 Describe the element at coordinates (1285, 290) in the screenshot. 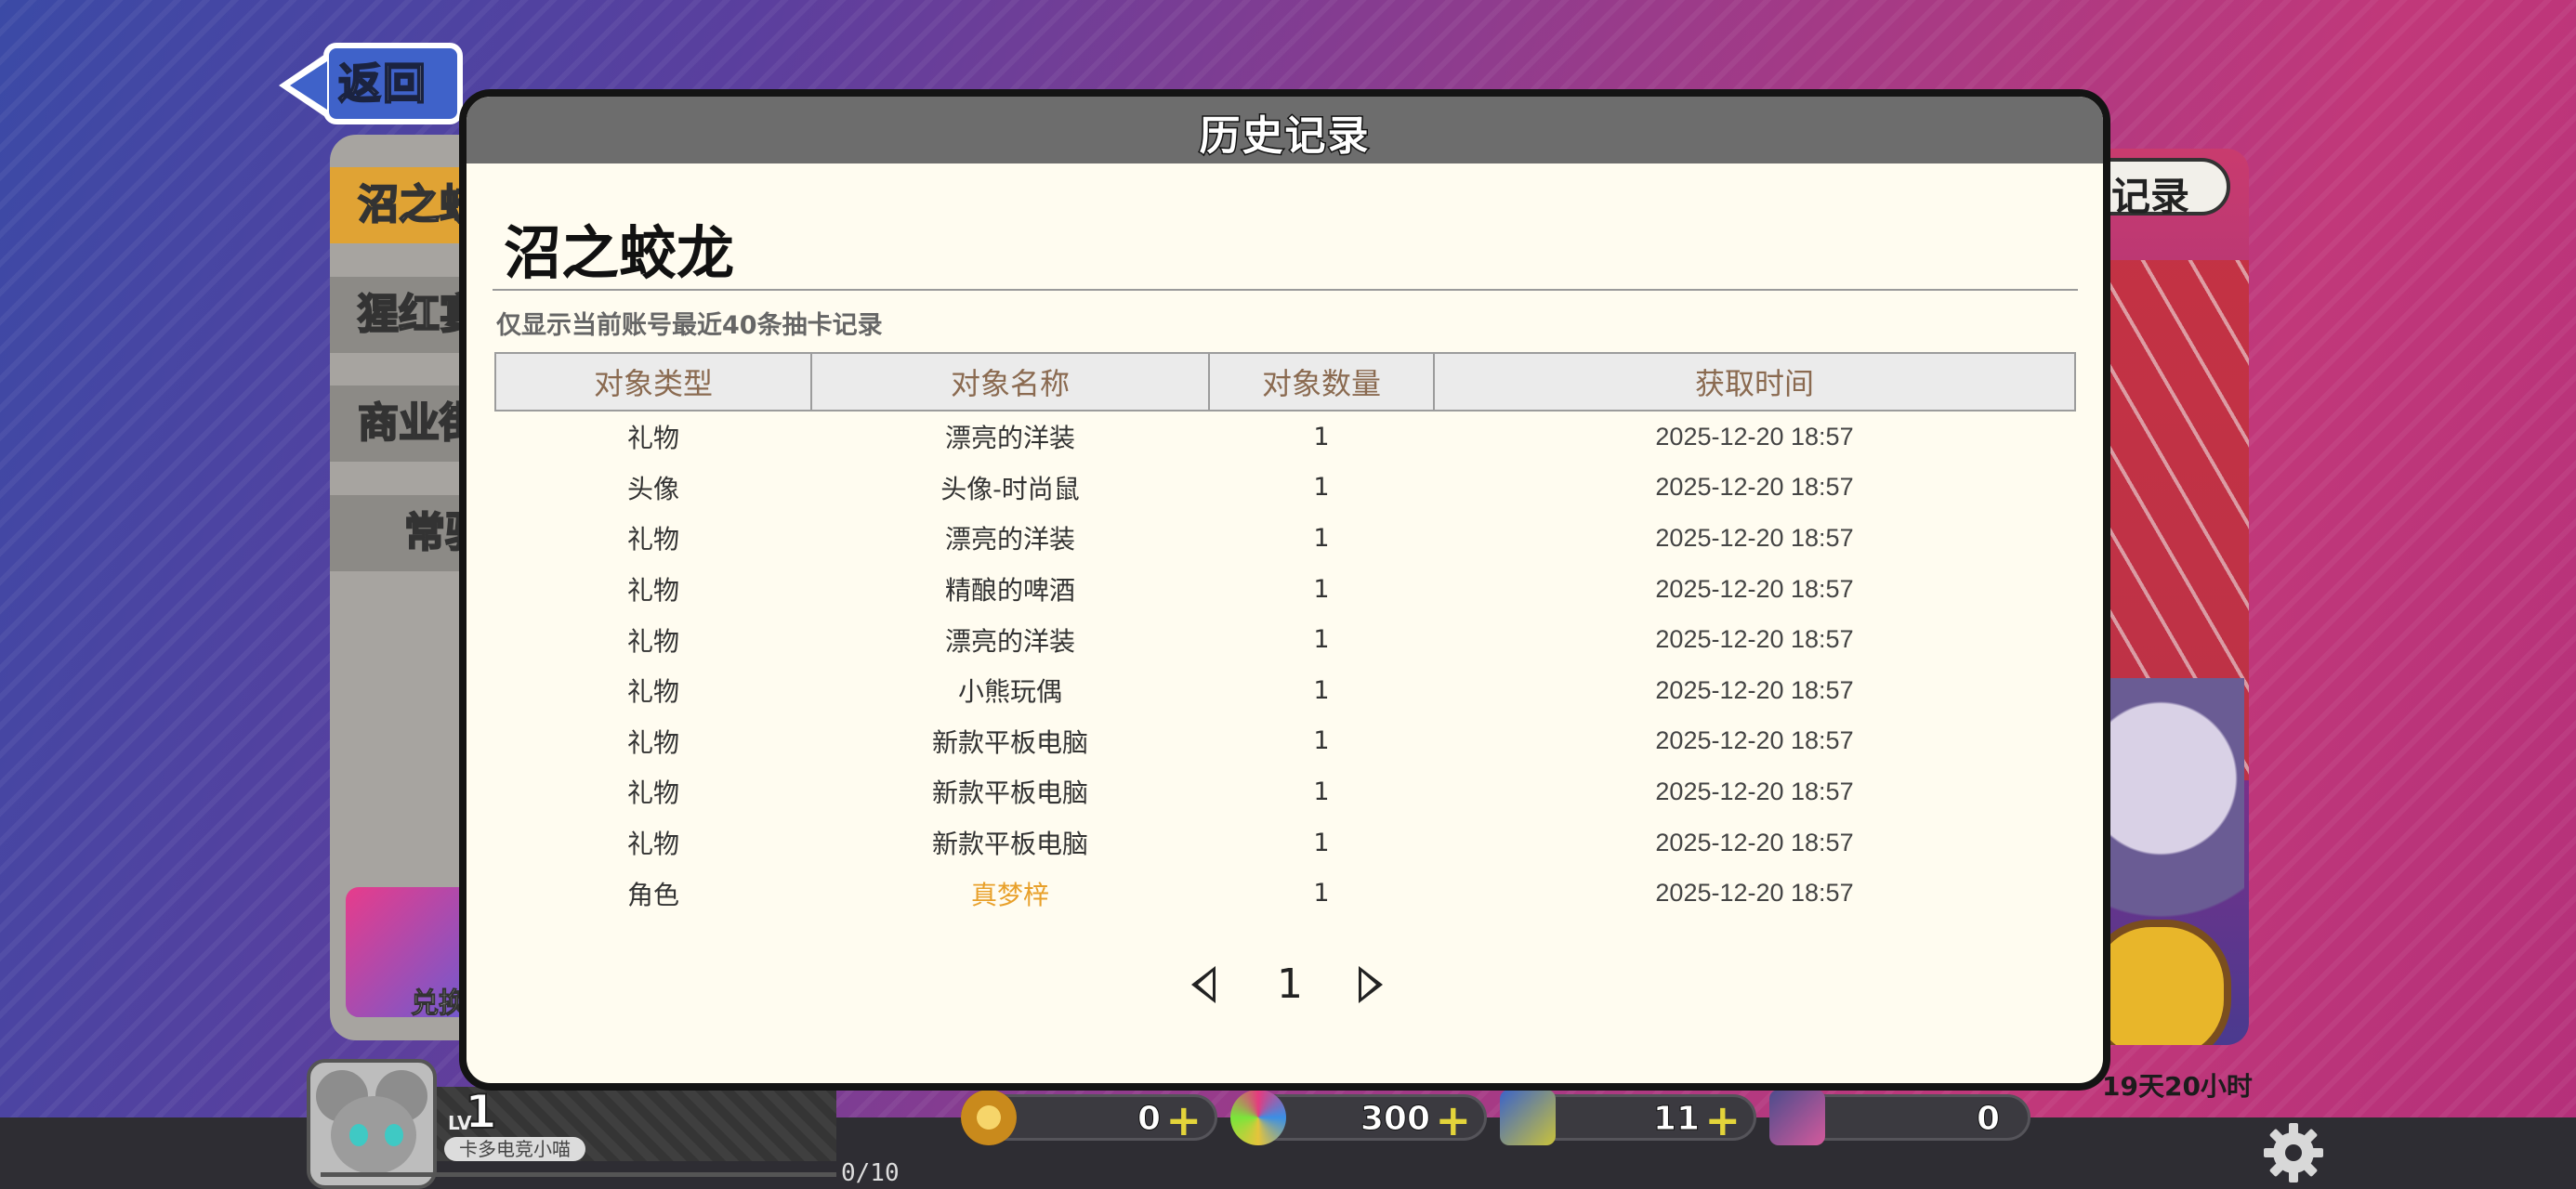

I see `divider` at that location.